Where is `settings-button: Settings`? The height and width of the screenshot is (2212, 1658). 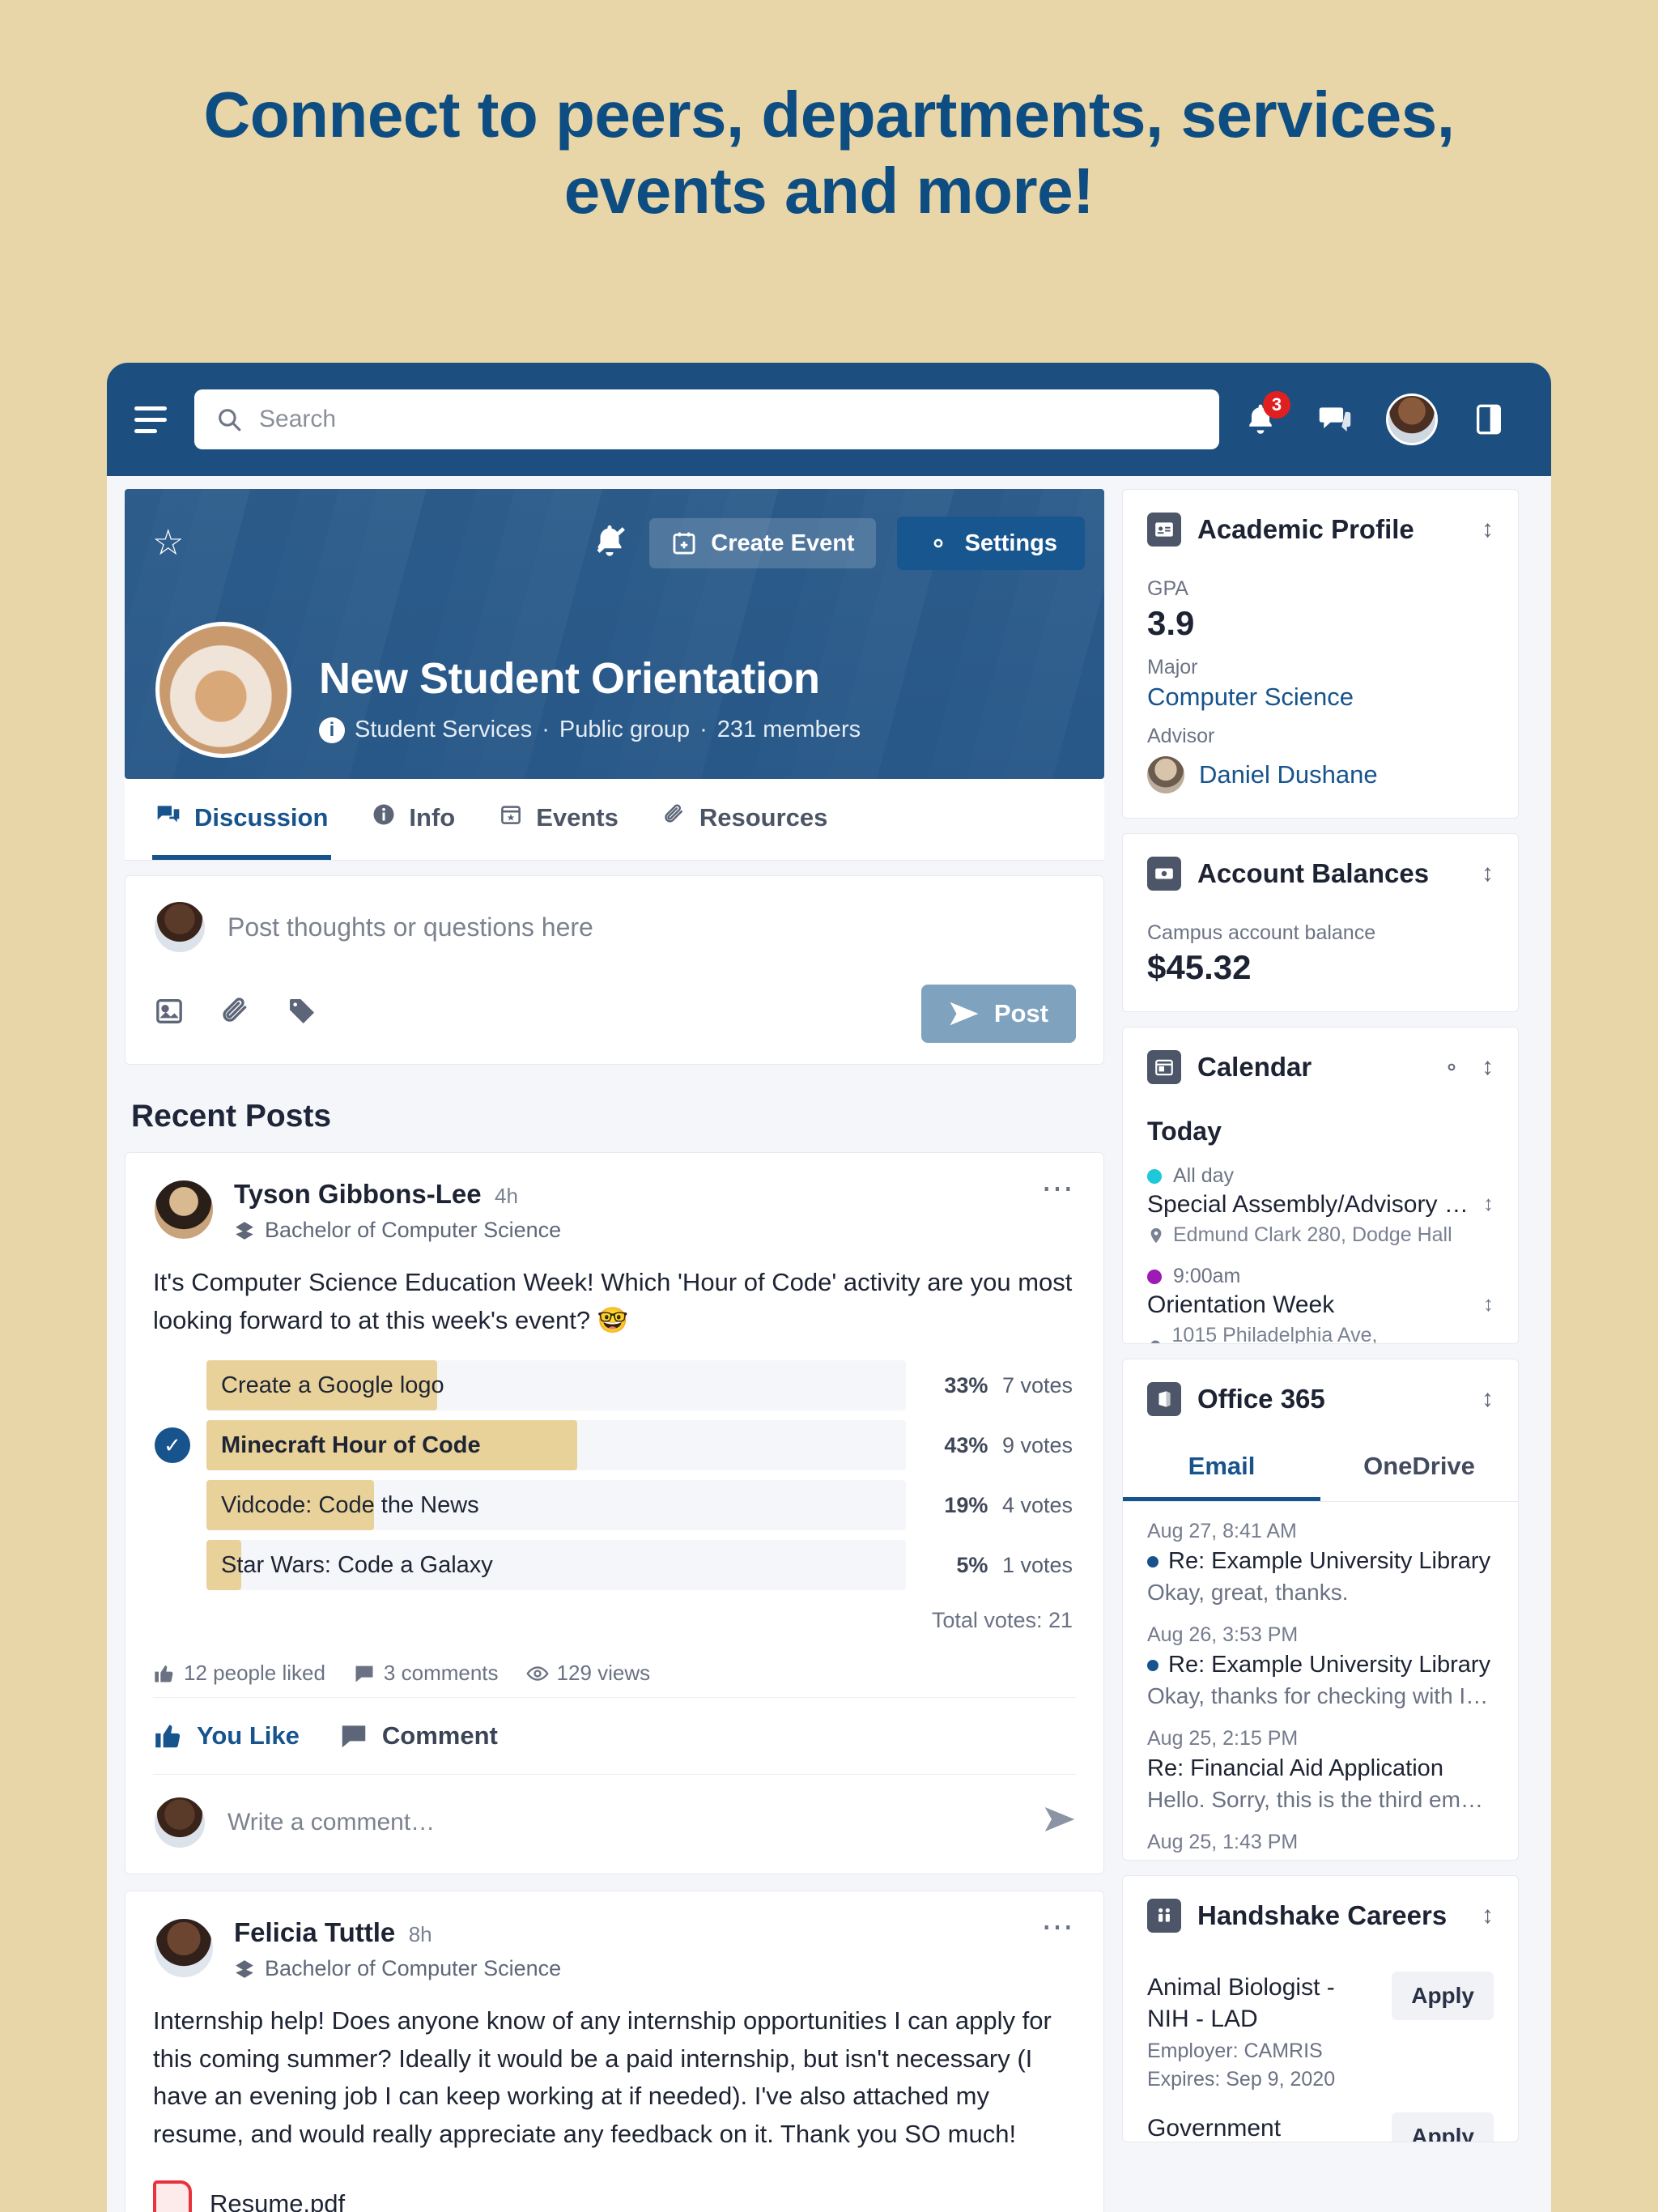
settings-button: Settings is located at coordinates (990, 543).